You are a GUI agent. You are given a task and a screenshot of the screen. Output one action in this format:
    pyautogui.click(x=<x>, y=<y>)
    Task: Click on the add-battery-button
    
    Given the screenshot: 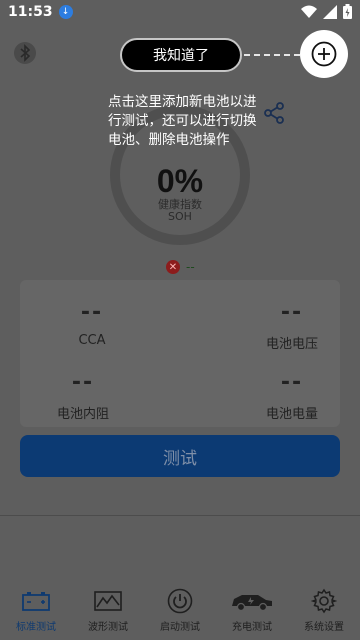 What is the action you would take?
    pyautogui.click(x=324, y=54)
    